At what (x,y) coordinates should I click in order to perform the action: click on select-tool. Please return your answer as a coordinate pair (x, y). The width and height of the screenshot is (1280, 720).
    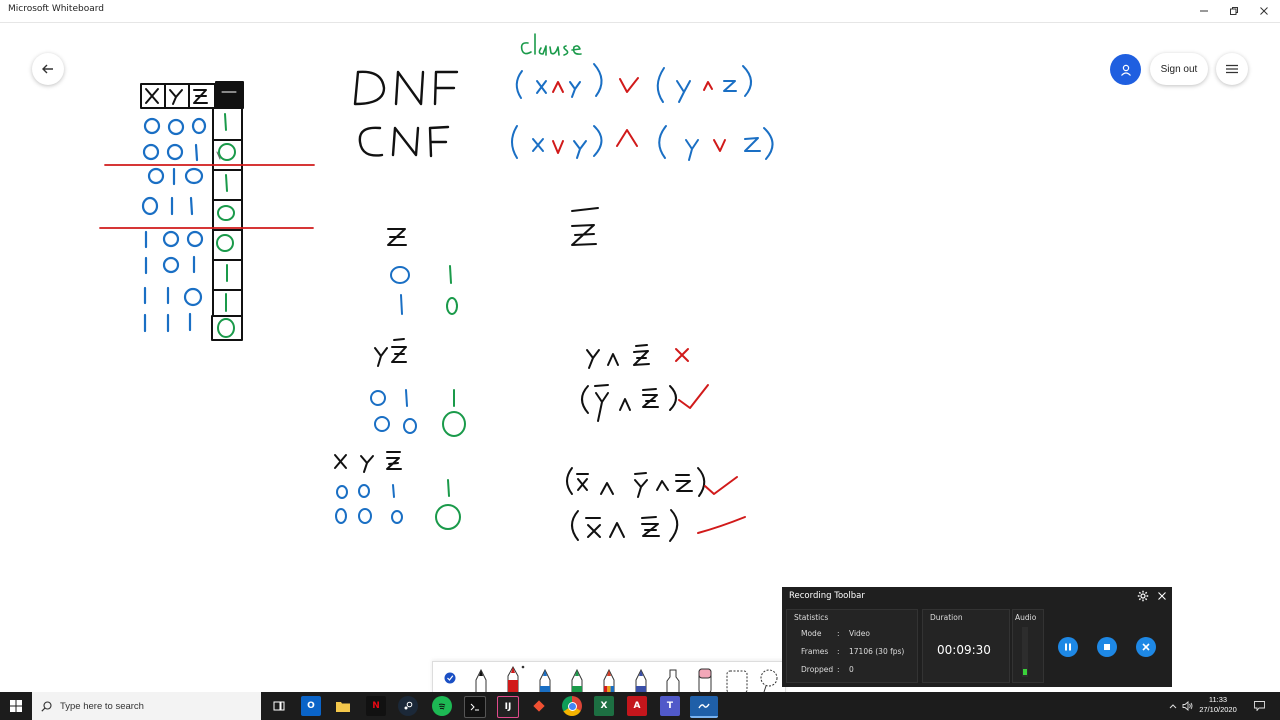
    Looking at the image, I should click on (450, 677).